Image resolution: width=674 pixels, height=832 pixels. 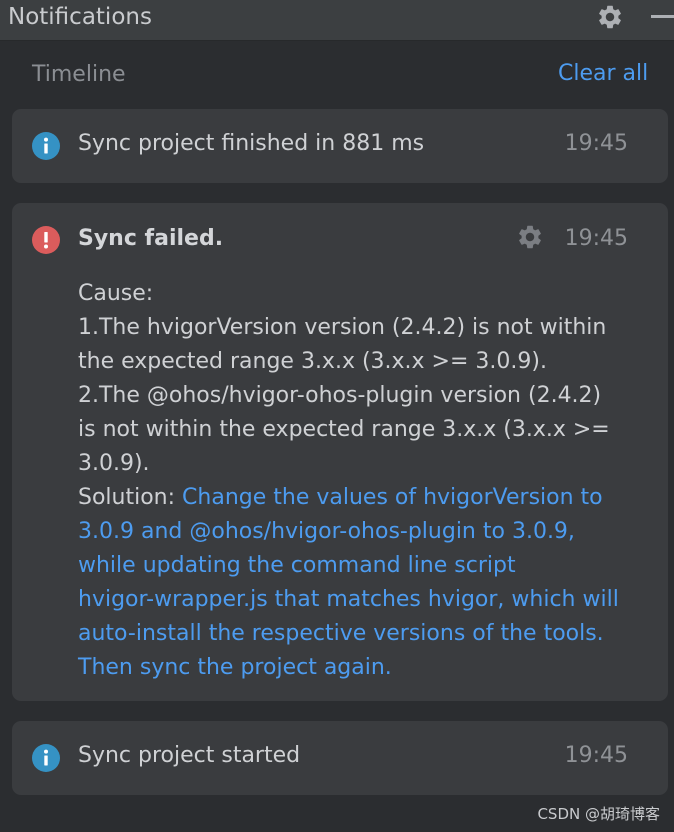 I want to click on watermark: CSDN @胡琦博客, so click(x=598, y=814).